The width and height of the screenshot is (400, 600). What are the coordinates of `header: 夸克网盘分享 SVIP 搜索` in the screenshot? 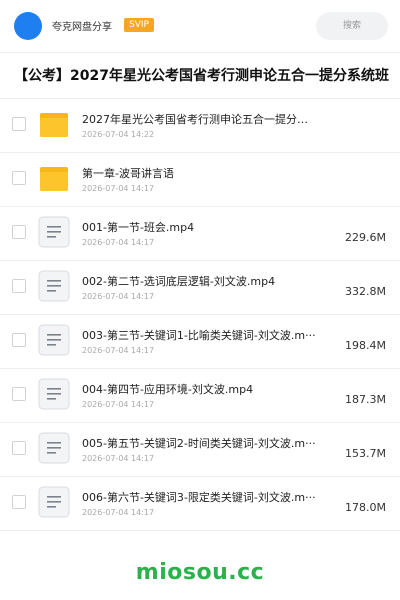 It's located at (200, 26).